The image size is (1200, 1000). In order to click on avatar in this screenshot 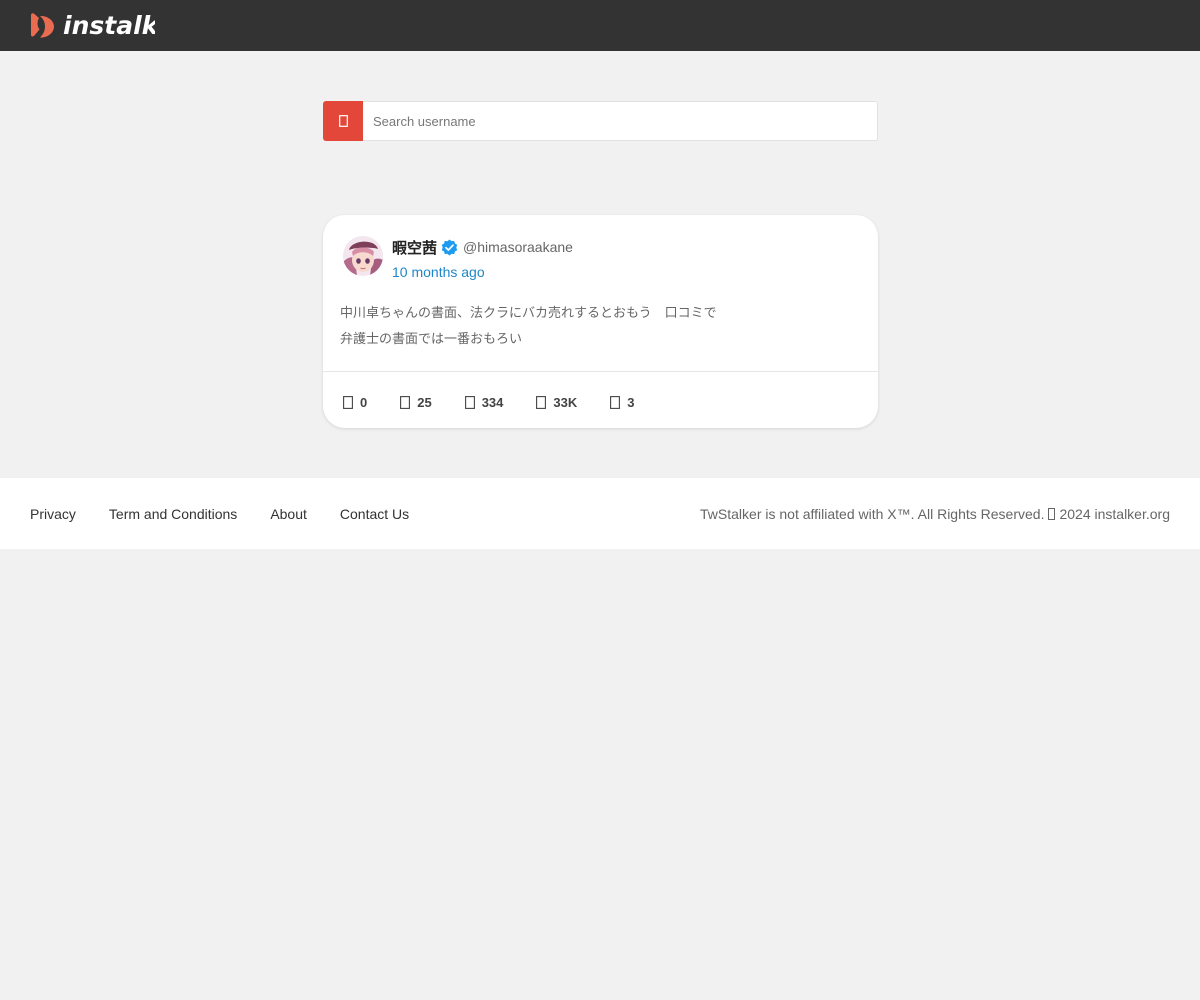, I will do `click(363, 256)`.